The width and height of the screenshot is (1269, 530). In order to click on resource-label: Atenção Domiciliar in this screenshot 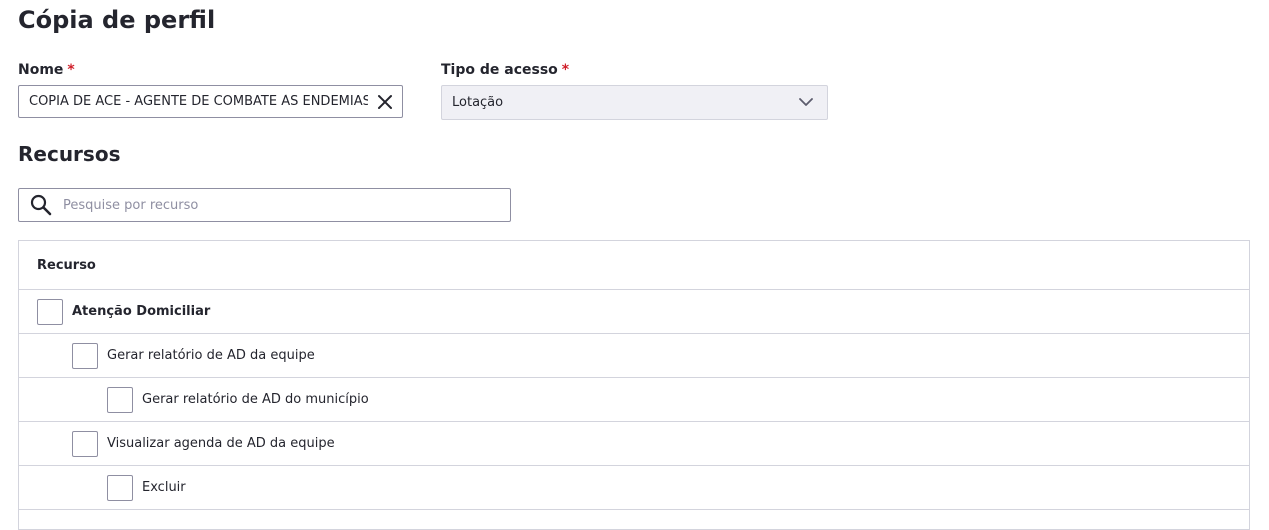, I will do `click(141, 311)`.